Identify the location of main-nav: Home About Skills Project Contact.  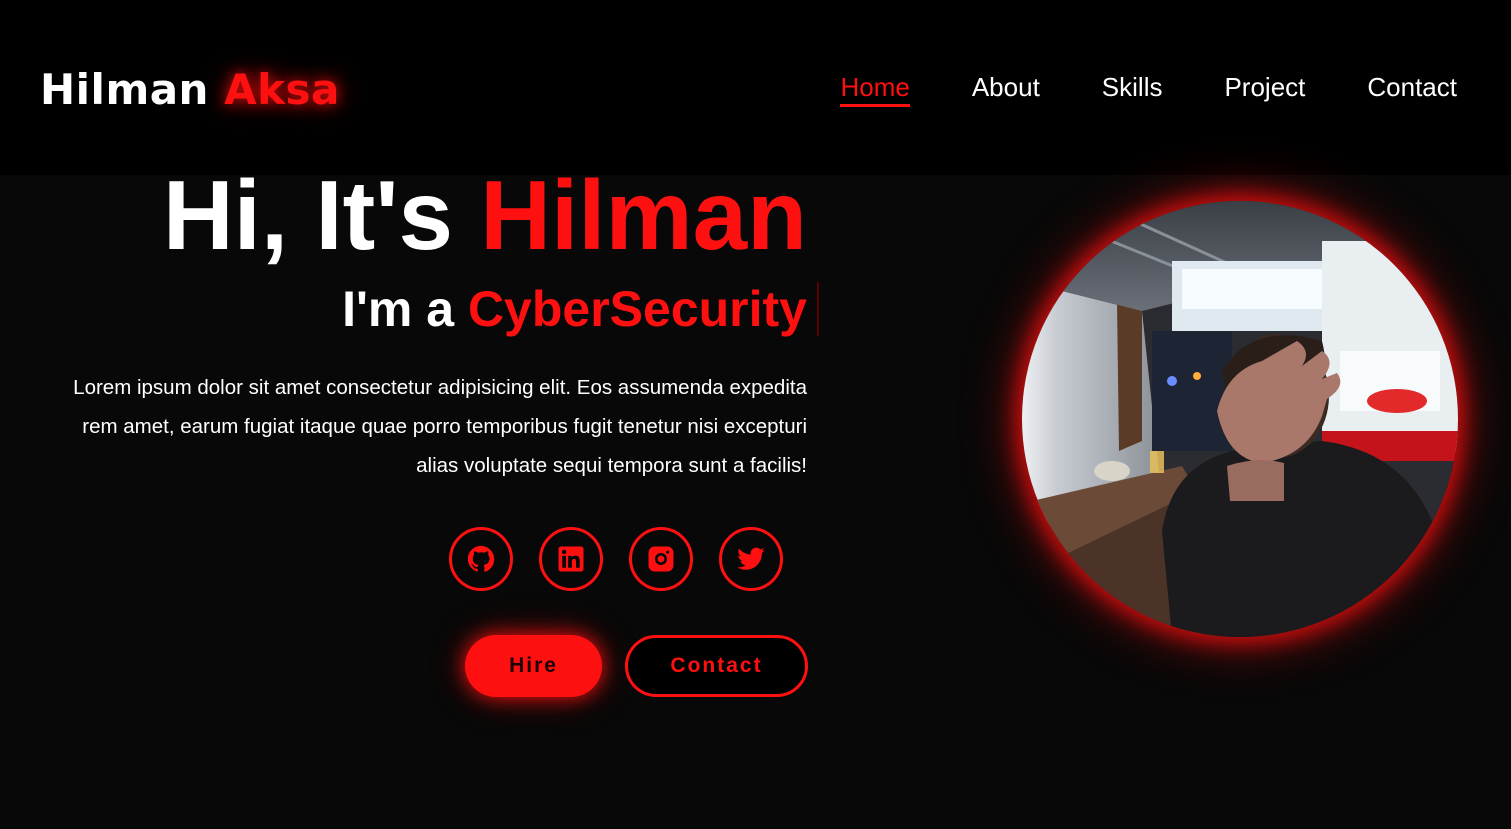
(1148, 88).